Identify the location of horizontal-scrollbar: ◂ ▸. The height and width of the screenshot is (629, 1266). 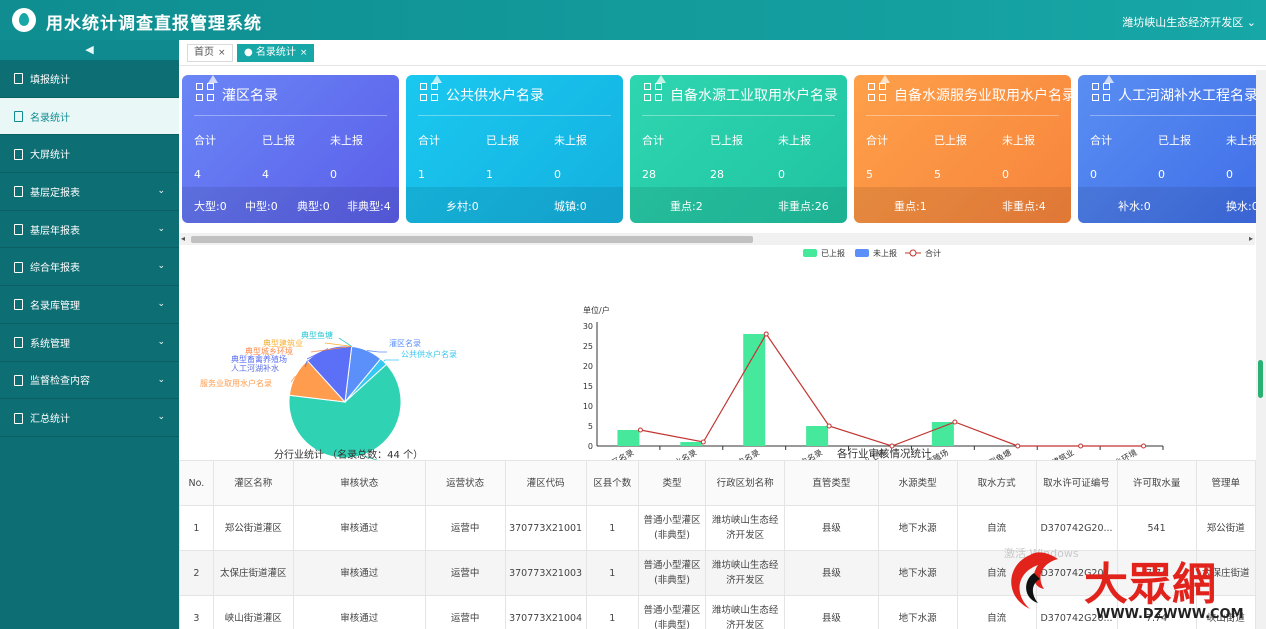
(717, 239).